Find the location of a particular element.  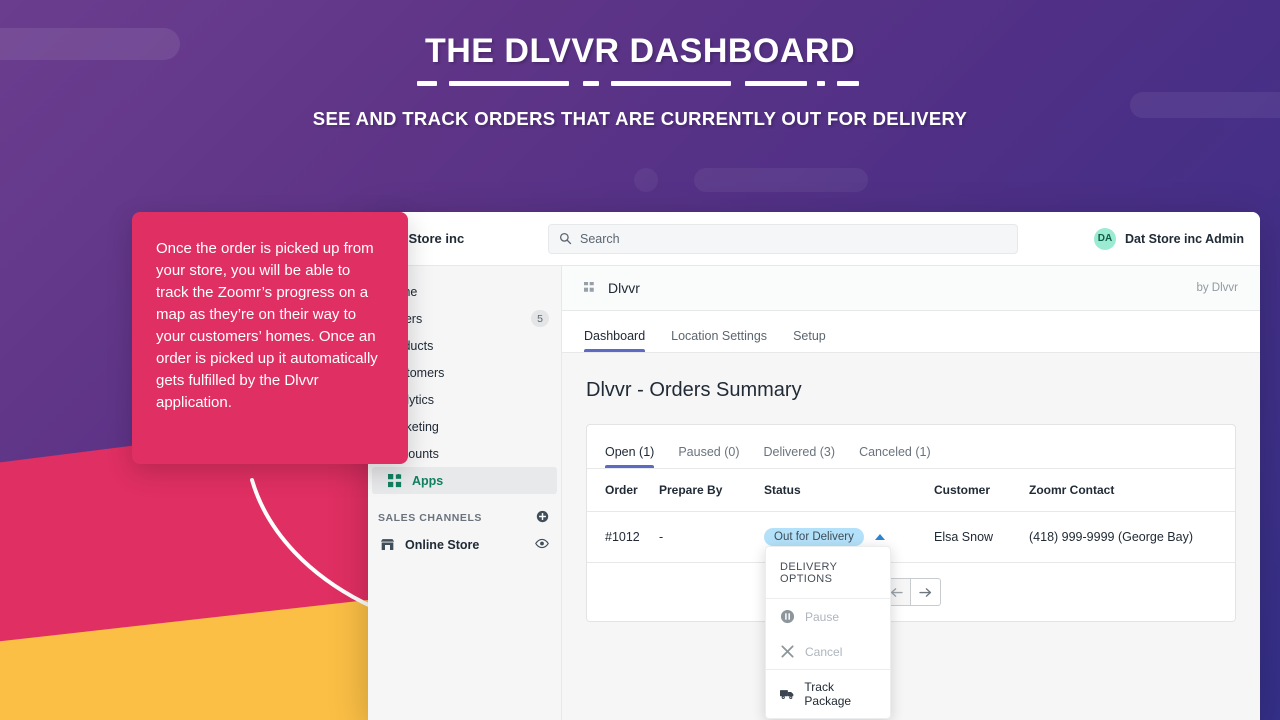

search-input: Search is located at coordinates (783, 238).